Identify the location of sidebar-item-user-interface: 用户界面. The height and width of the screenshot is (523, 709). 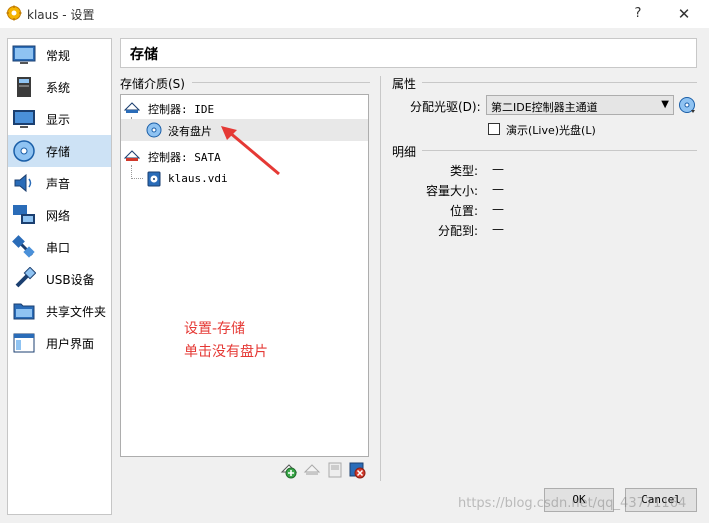
(59, 343).